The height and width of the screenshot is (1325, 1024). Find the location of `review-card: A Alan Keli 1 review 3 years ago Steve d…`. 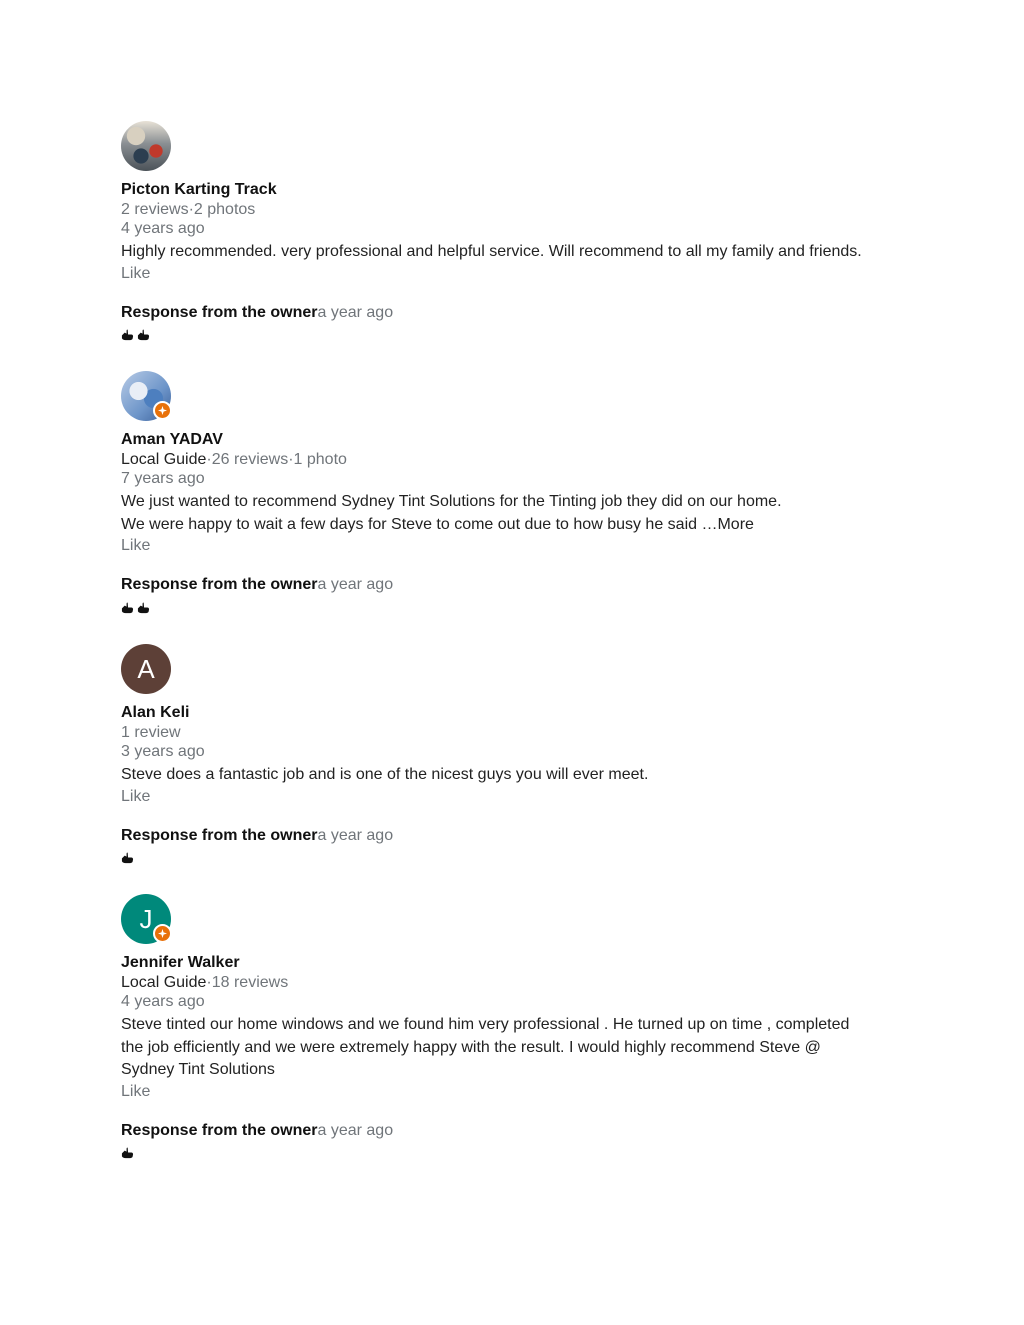

review-card: A Alan Keli 1 review 3 years ago Steve d… is located at coordinates (516, 756).